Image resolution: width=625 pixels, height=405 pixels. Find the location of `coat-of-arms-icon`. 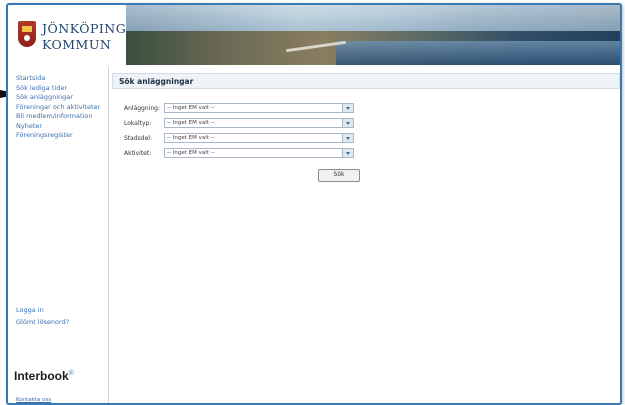

coat-of-arms-icon is located at coordinates (27, 34).